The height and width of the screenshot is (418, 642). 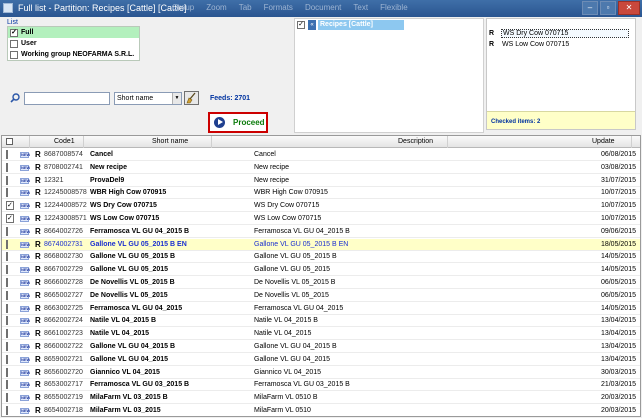 What do you see at coordinates (618, 321) in the screenshot?
I see `row-update-date: 13/04/2015` at bounding box center [618, 321].